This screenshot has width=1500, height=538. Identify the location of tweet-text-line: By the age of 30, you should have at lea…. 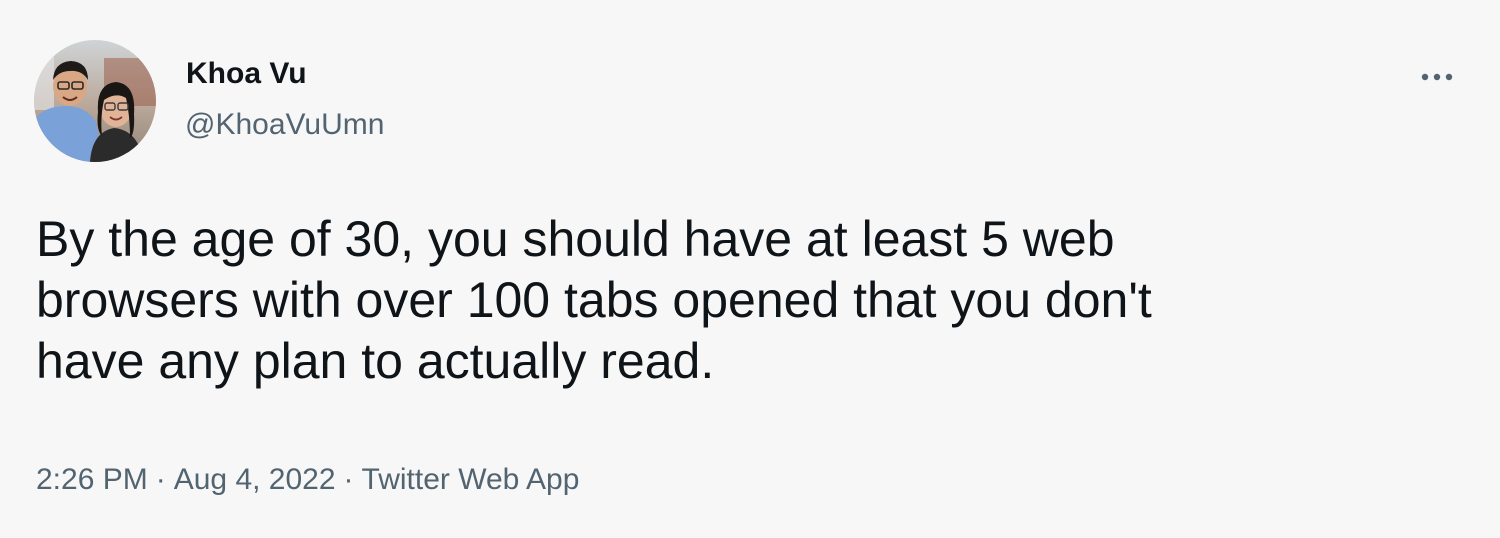
(575, 239).